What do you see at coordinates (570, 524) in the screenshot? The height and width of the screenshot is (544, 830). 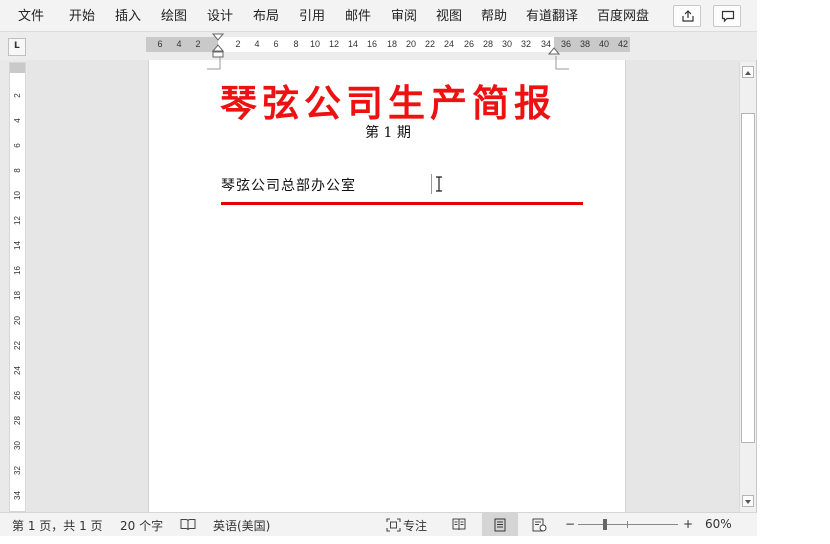 I see `zoom-out-button: −` at bounding box center [570, 524].